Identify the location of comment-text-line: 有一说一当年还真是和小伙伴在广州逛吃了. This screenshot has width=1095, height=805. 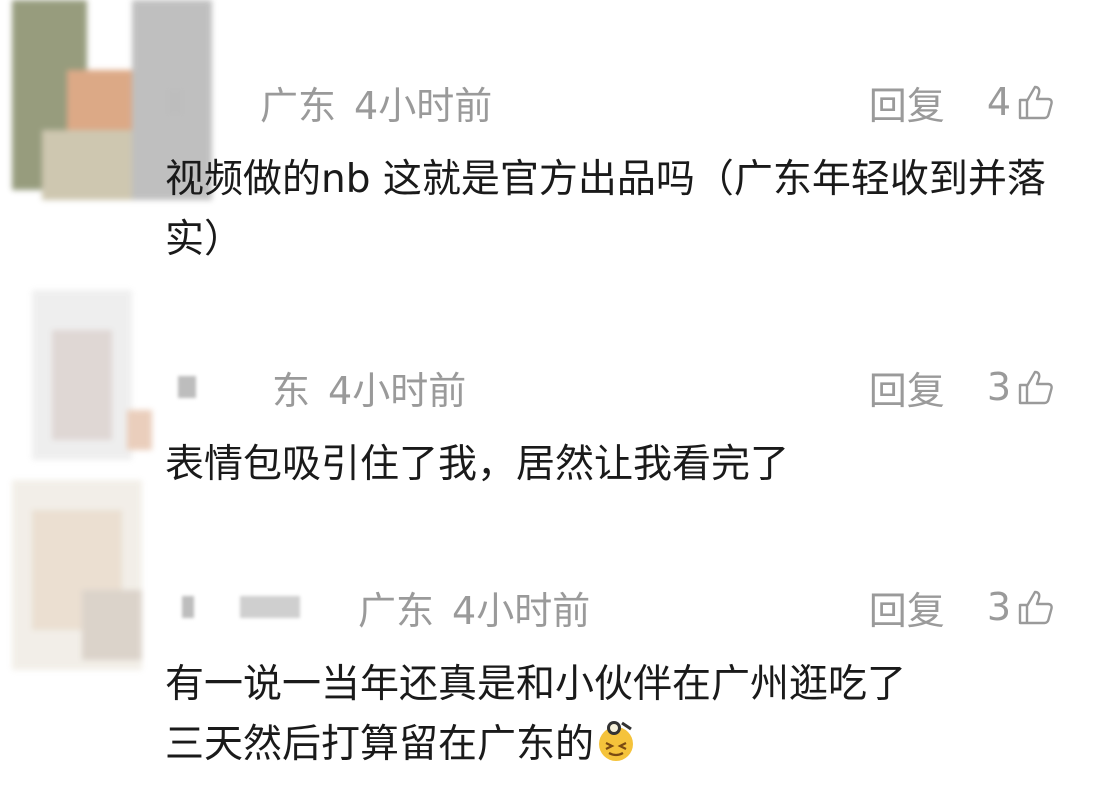
(536, 684).